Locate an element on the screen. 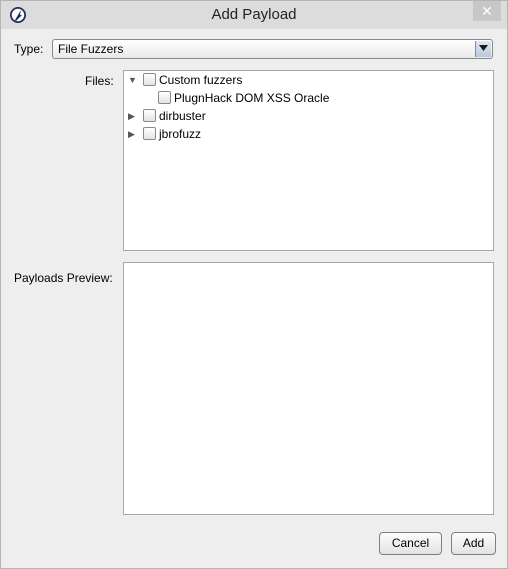  add-button: Add is located at coordinates (473, 543).